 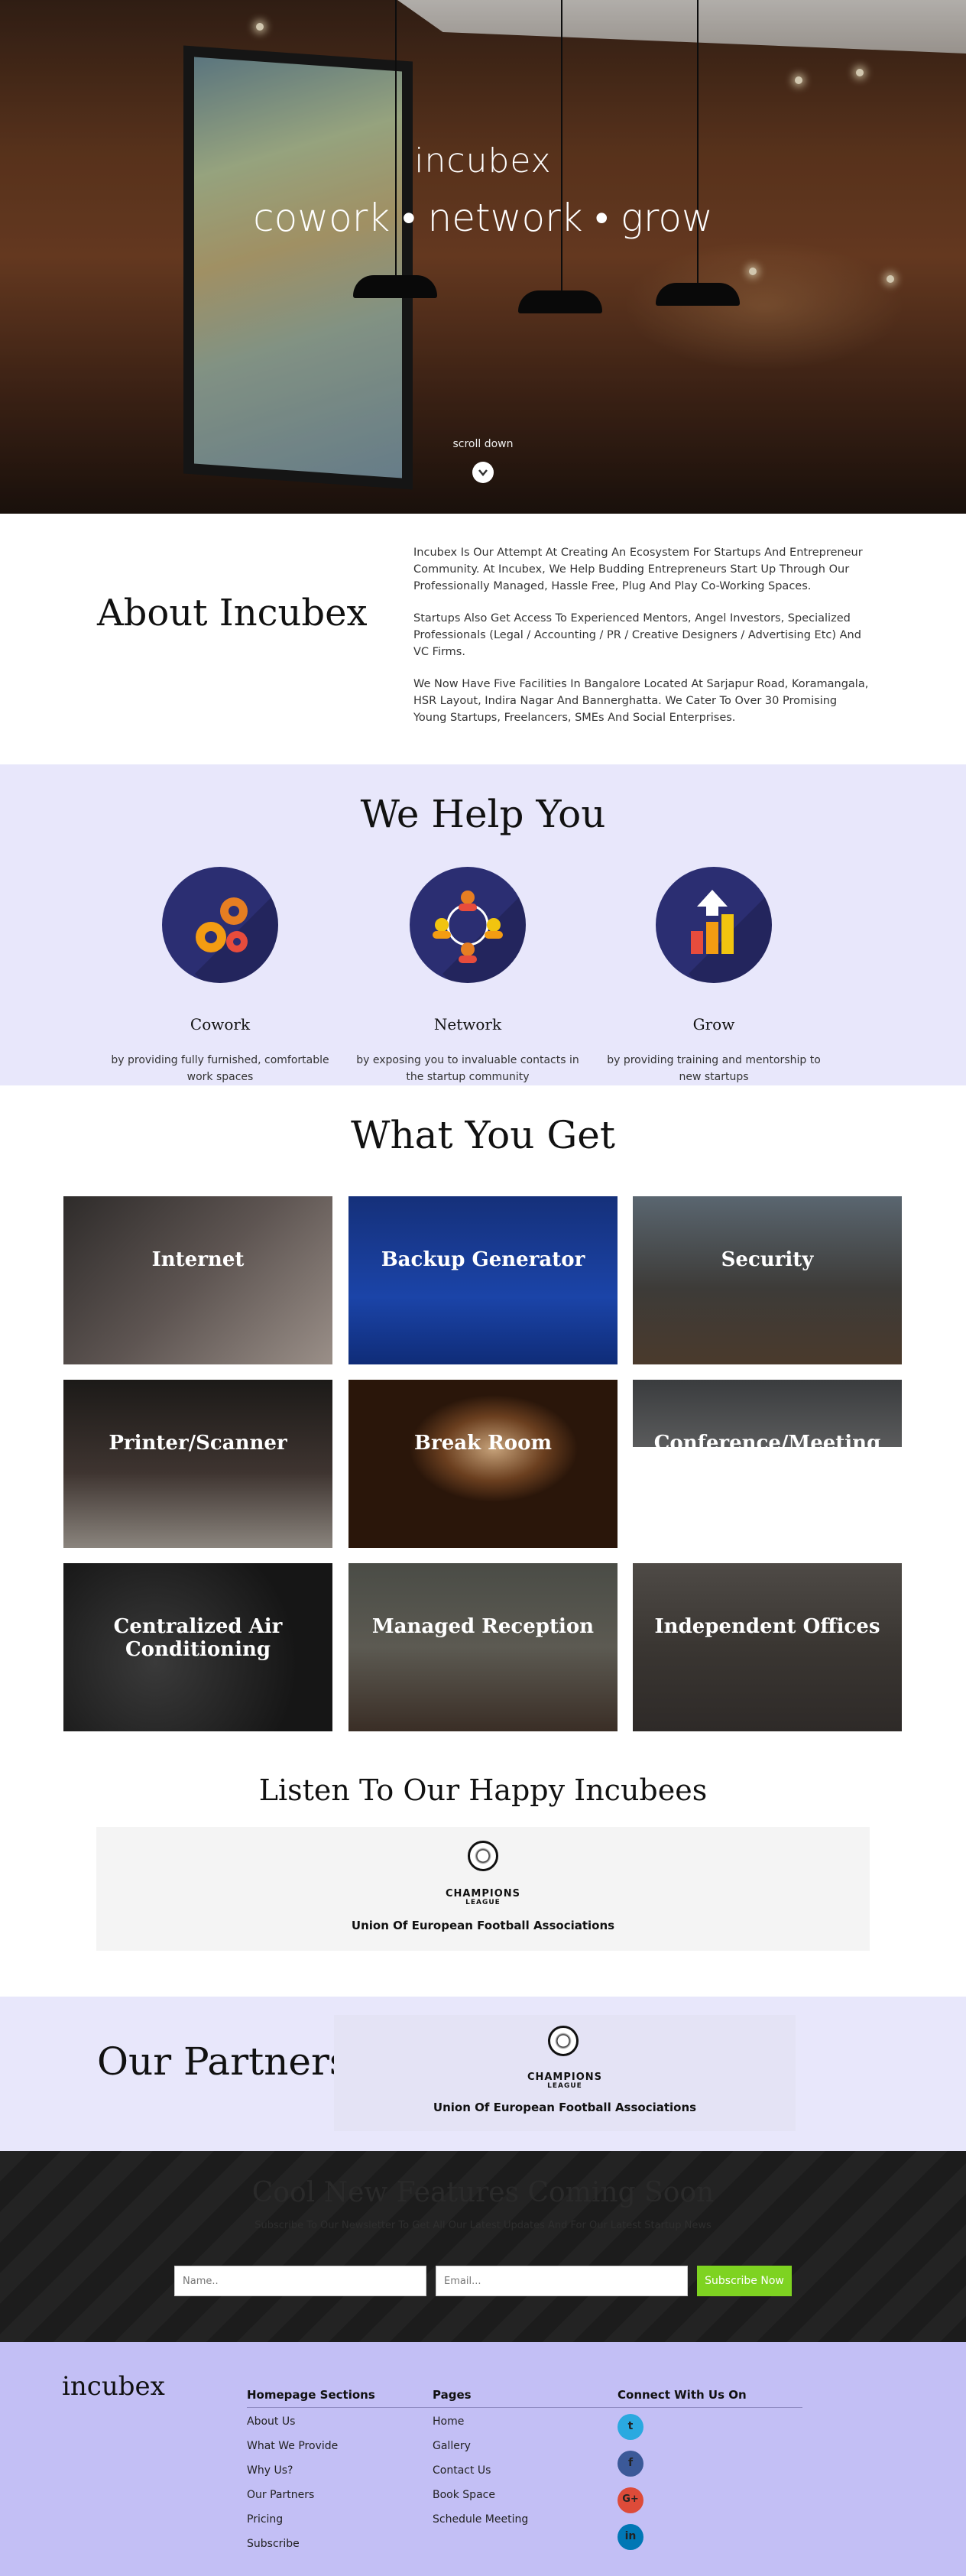 I want to click on about-heading: About Incubex, so click(x=232, y=613).